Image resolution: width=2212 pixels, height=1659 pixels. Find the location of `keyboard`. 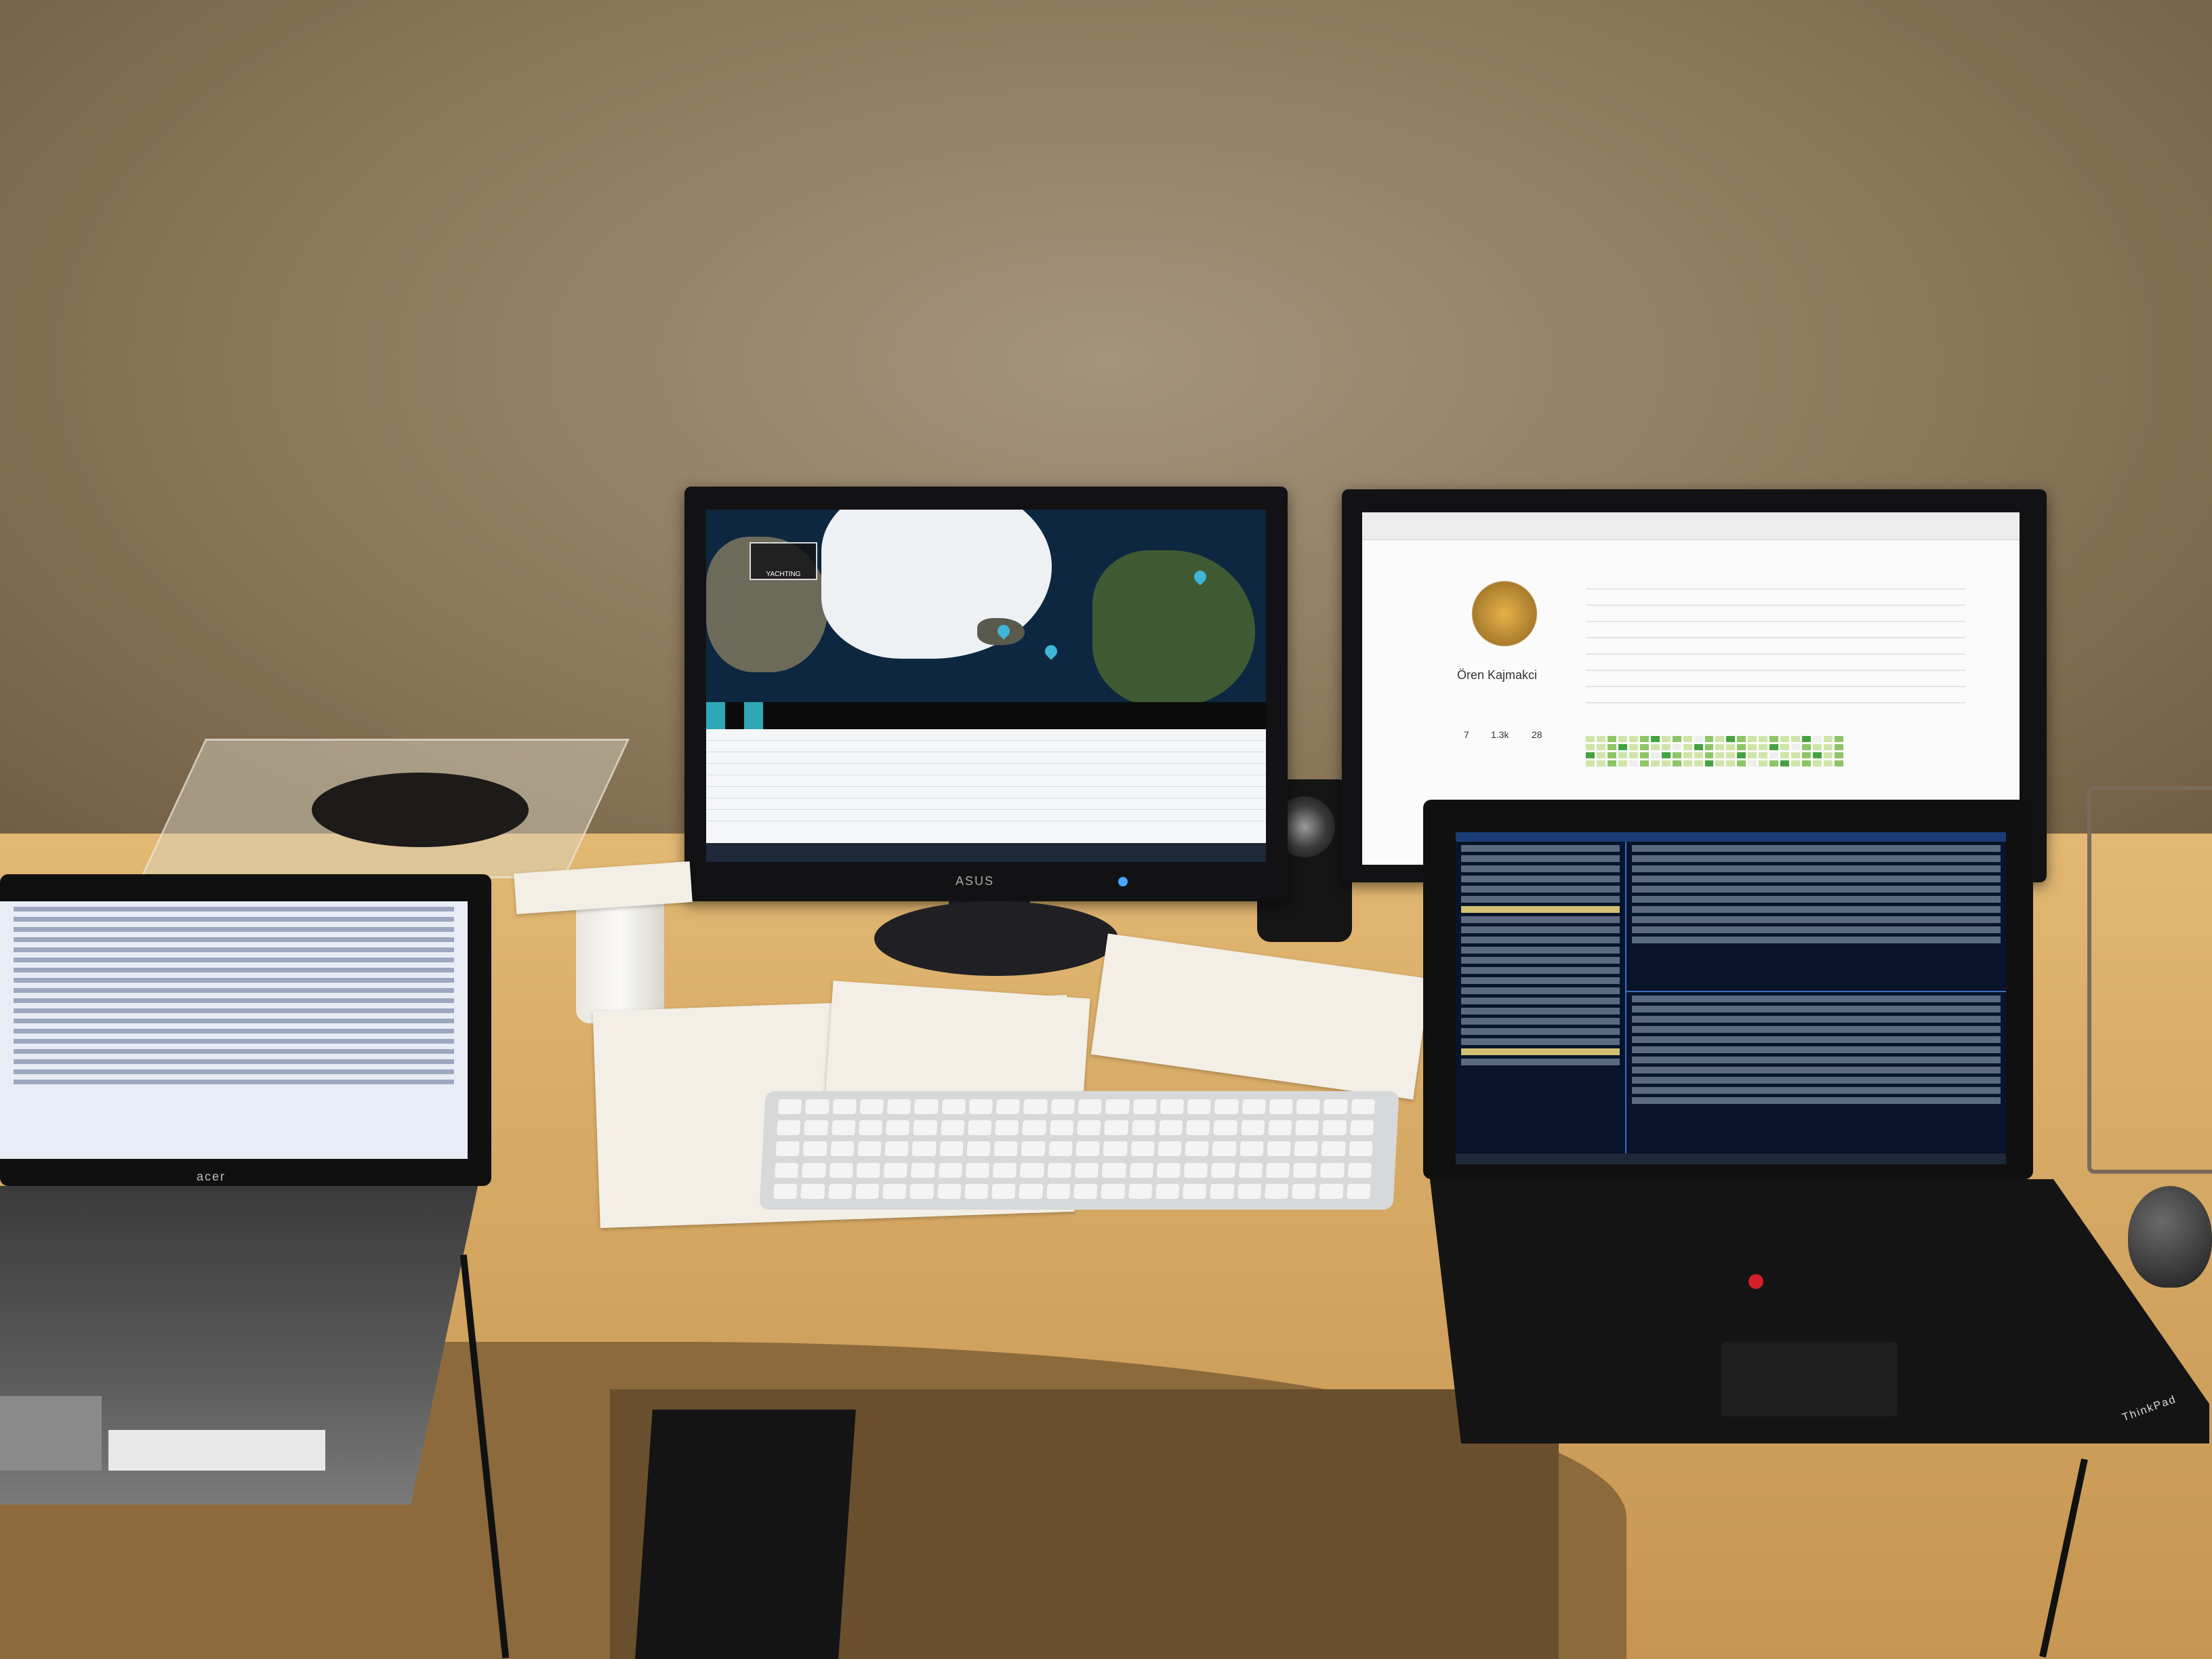

keyboard is located at coordinates (1079, 1150).